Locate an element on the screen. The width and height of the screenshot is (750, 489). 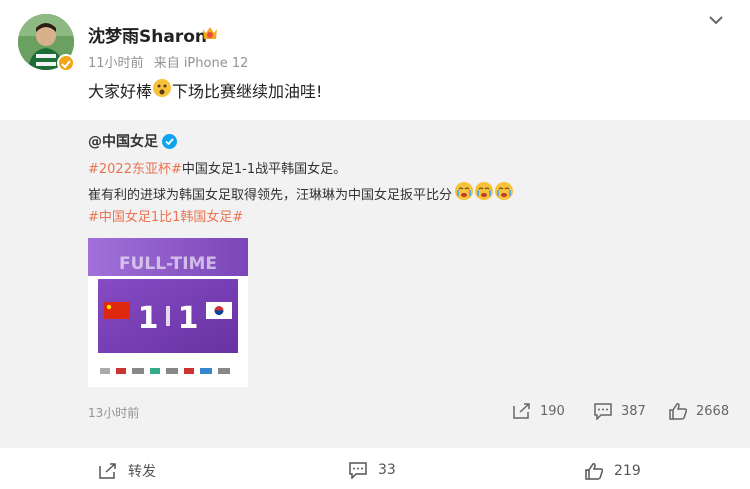
comment-button: 33 is located at coordinates (372, 470).